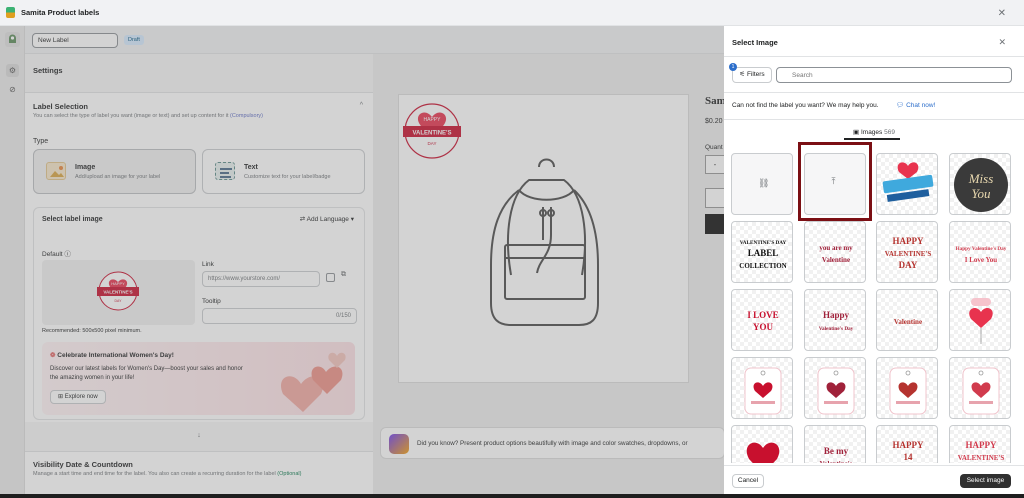  I want to click on tile-text: I LOVE, so click(762, 315).